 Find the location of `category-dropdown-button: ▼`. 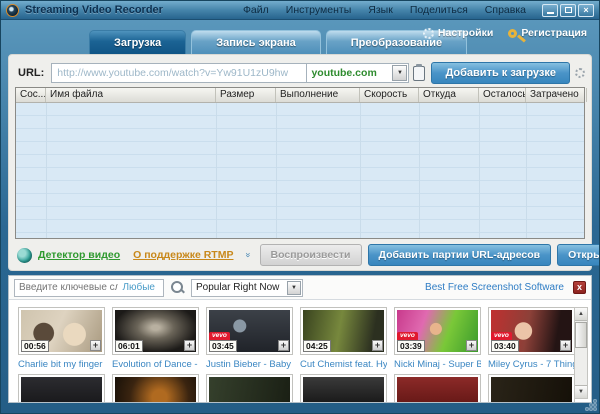

category-dropdown-button: ▼ is located at coordinates (294, 287).